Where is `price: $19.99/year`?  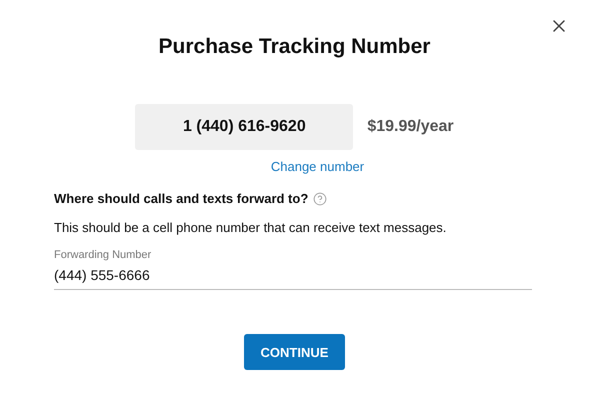
price: $19.99/year is located at coordinates (410, 127).